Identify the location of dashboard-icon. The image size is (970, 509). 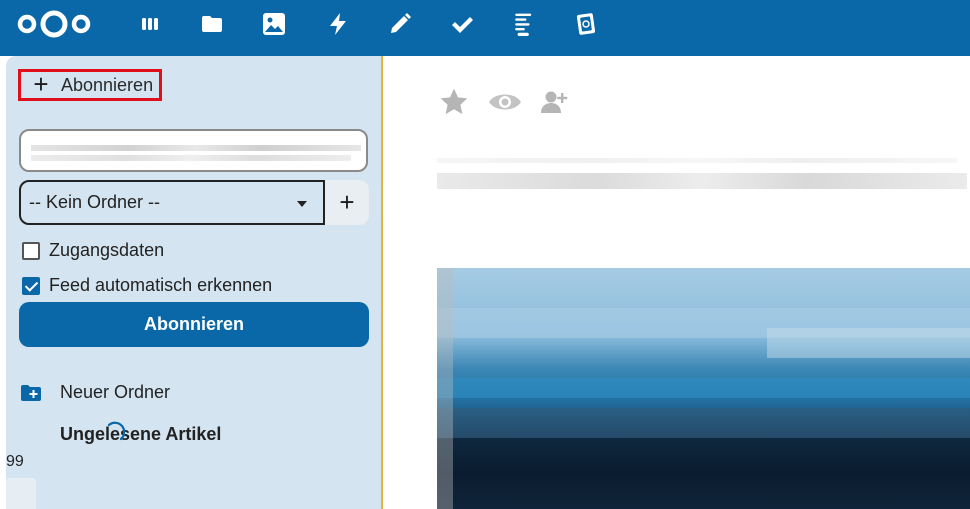
(150, 24).